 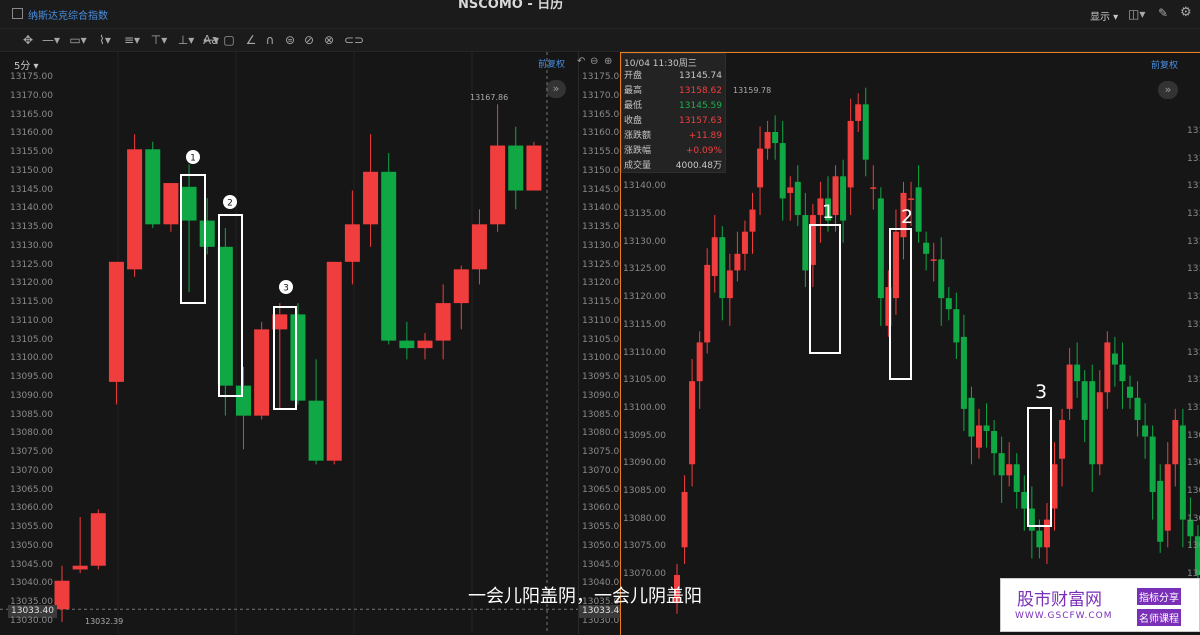 I want to click on right-y-tick-right: 13090.00, so click(x=1193, y=463).